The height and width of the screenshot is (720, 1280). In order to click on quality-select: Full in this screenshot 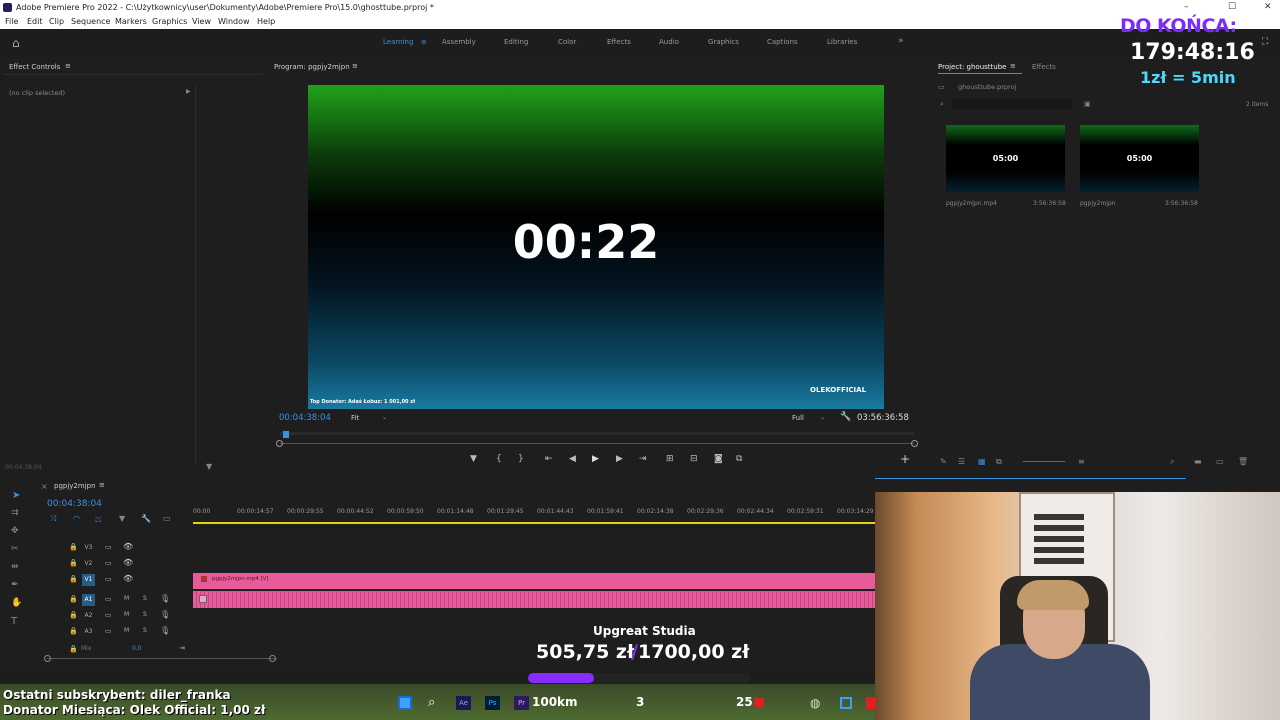, I will do `click(798, 418)`.